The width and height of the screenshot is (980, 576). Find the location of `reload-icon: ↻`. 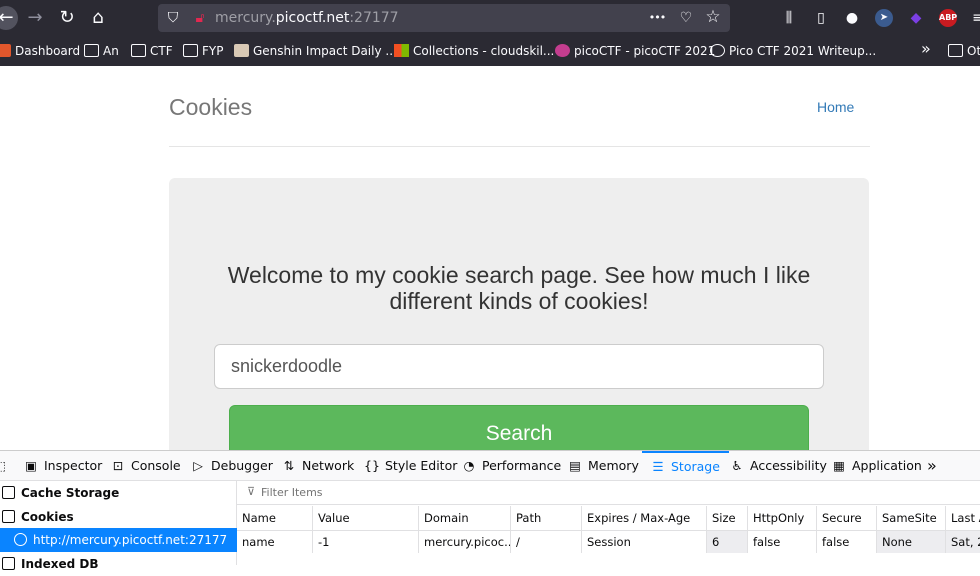

reload-icon: ↻ is located at coordinates (67, 18).